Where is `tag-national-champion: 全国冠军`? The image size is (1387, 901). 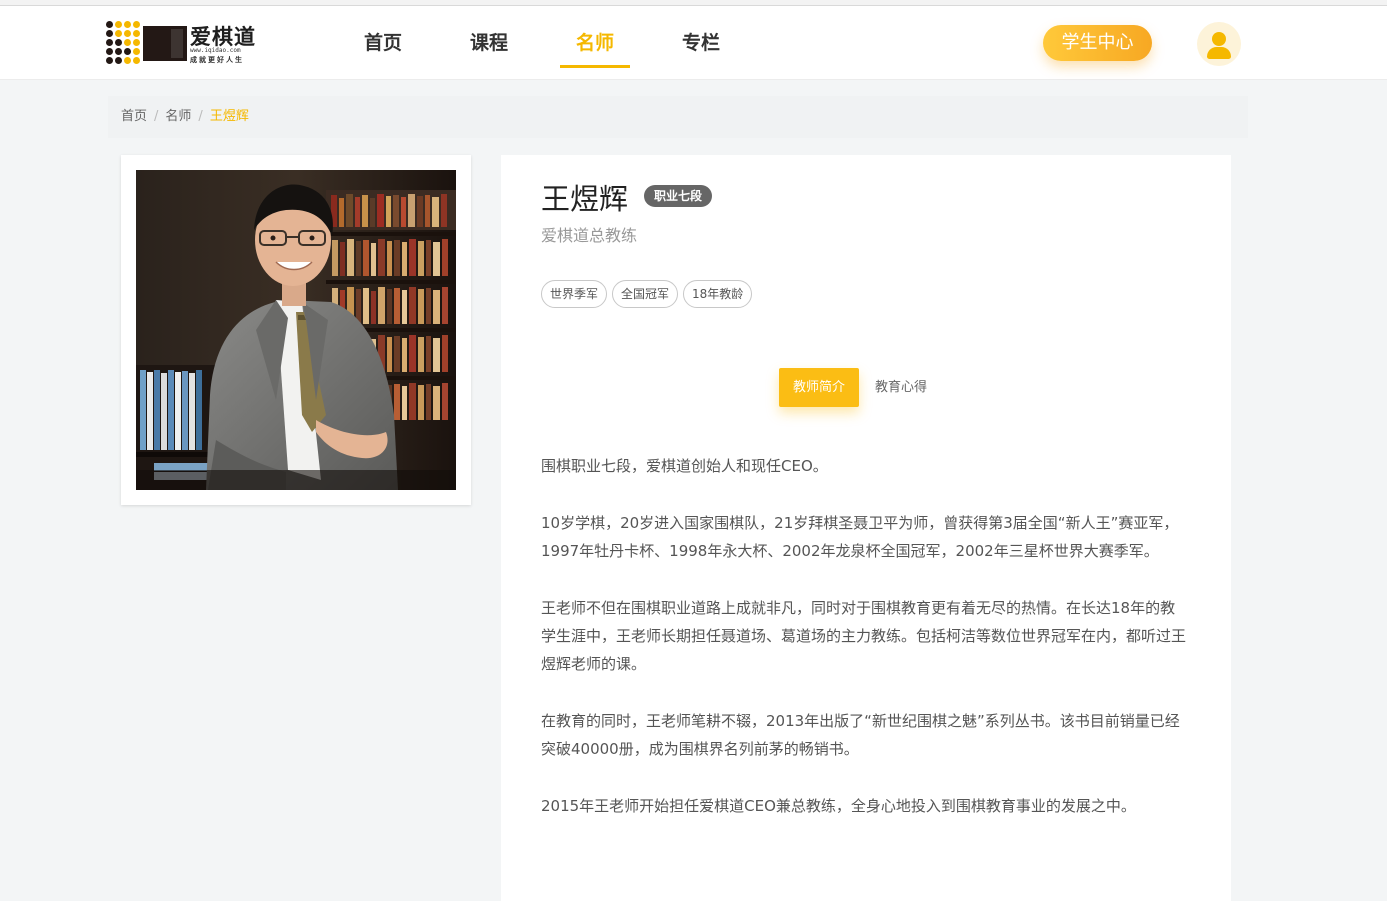
tag-national-champion: 全国冠军 is located at coordinates (645, 294).